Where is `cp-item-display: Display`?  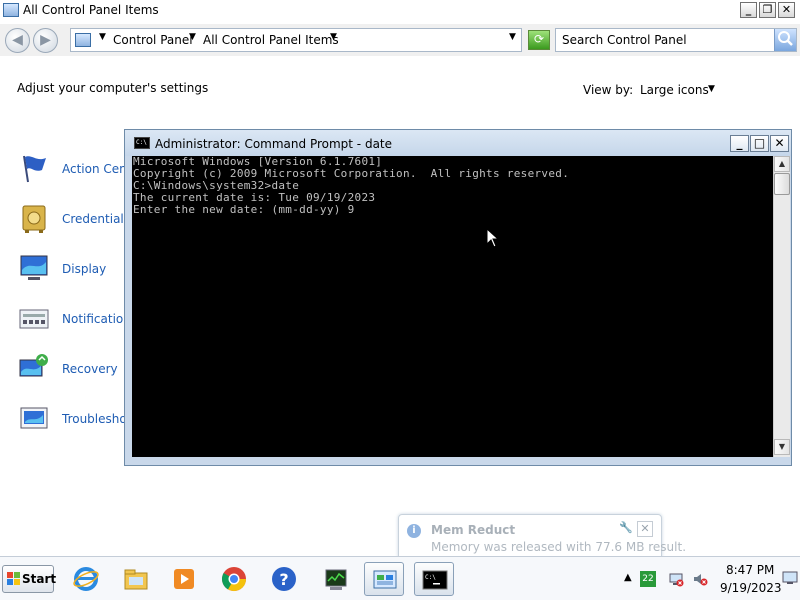
cp-item-display: Display is located at coordinates (73, 270).